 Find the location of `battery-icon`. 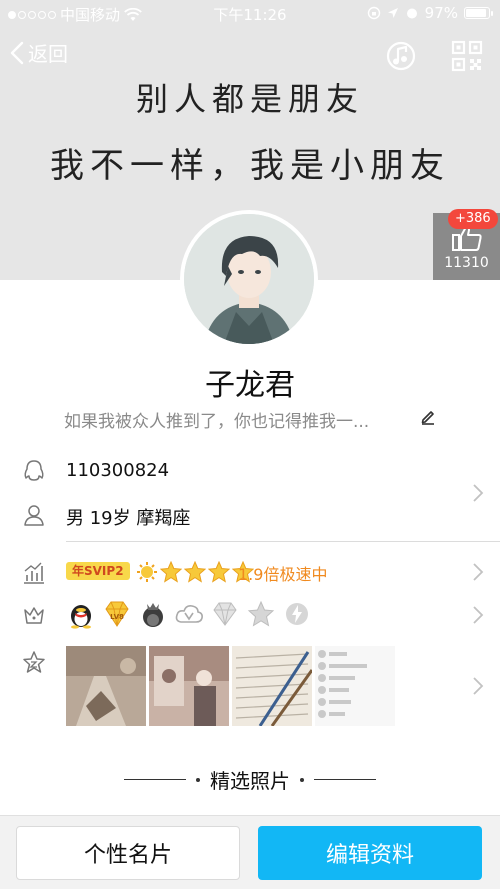

battery-icon is located at coordinates (478, 13).